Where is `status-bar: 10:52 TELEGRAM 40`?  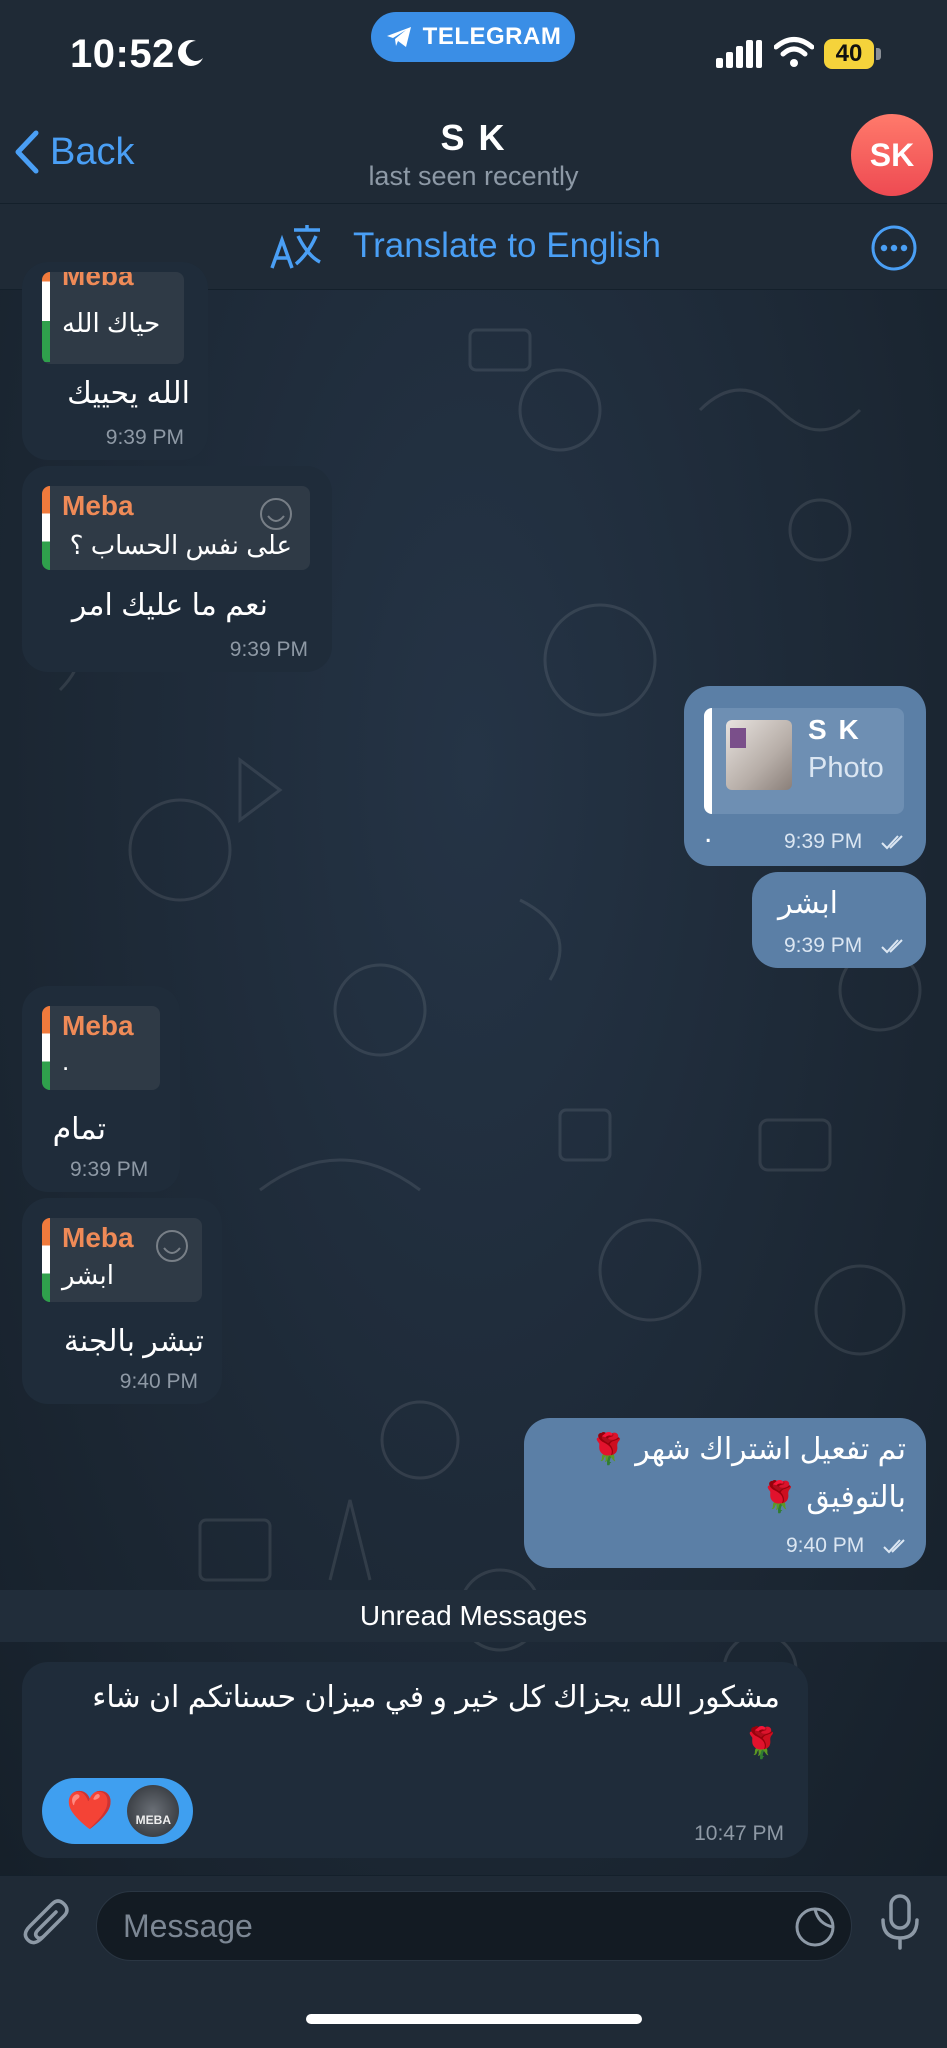
status-bar: 10:52 TELEGRAM 40 is located at coordinates (473, 52).